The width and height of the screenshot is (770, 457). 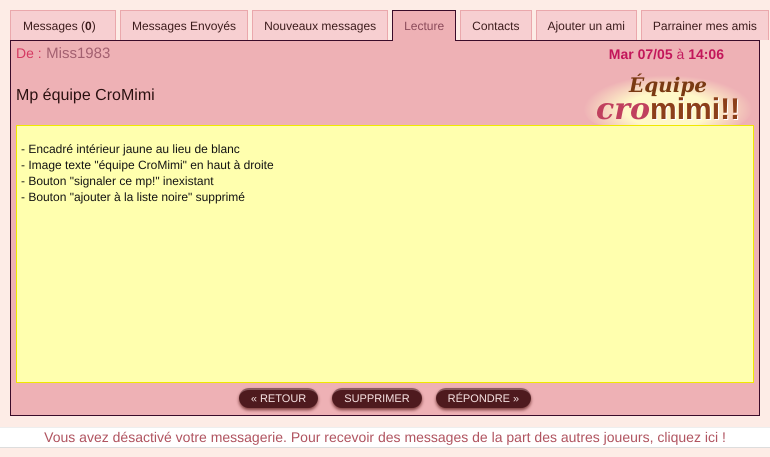 What do you see at coordinates (148, 165) in the screenshot?
I see `message-line: - Image texte "équipe CroMimi" en haut à droite` at bounding box center [148, 165].